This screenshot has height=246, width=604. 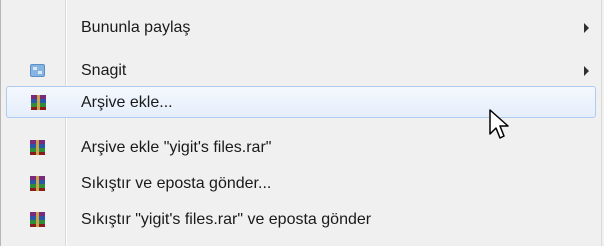 What do you see at coordinates (104, 70) in the screenshot?
I see `menu-item-label: Snagit` at bounding box center [104, 70].